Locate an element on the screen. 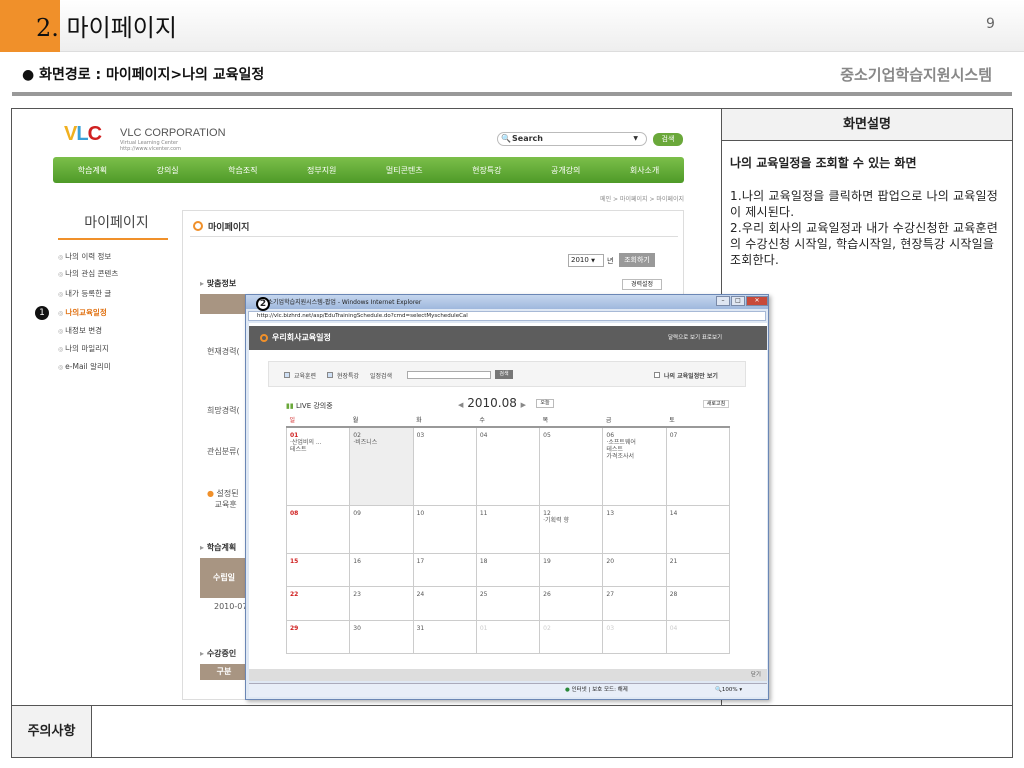  close-button: ✕ is located at coordinates (757, 301).